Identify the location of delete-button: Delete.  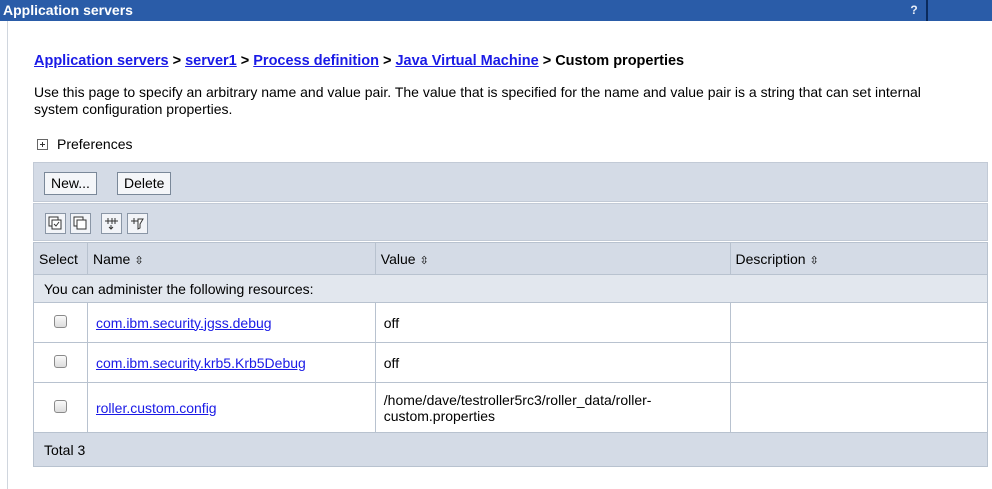
(144, 183).